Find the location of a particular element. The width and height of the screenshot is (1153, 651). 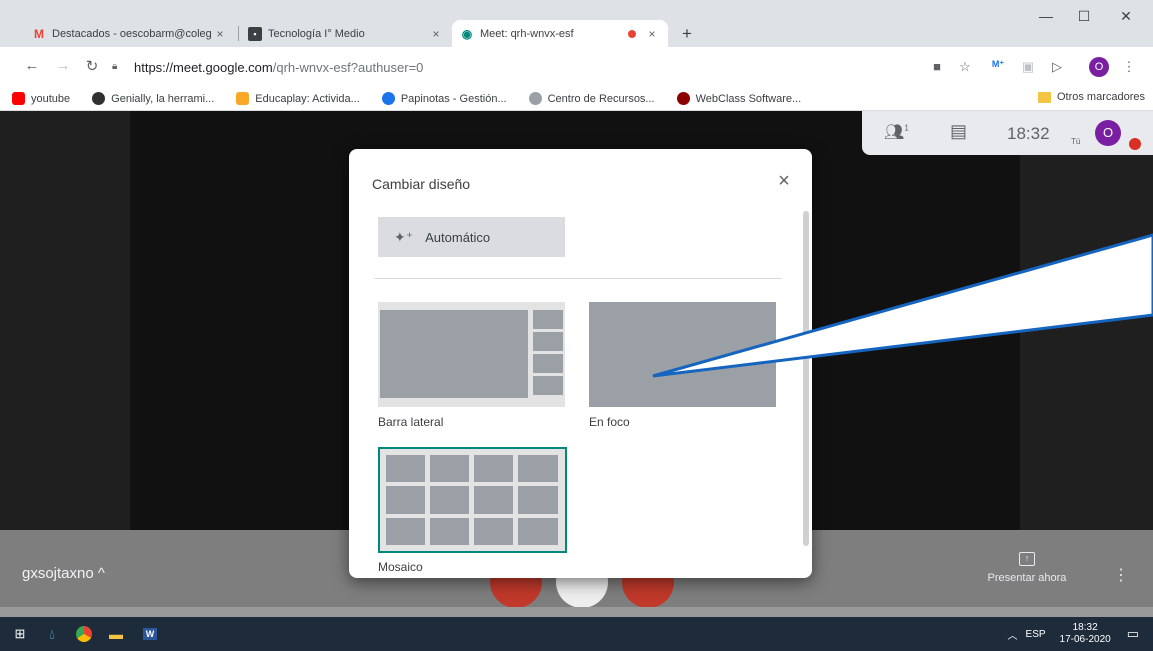

chrome-logo is located at coordinates (84, 634).